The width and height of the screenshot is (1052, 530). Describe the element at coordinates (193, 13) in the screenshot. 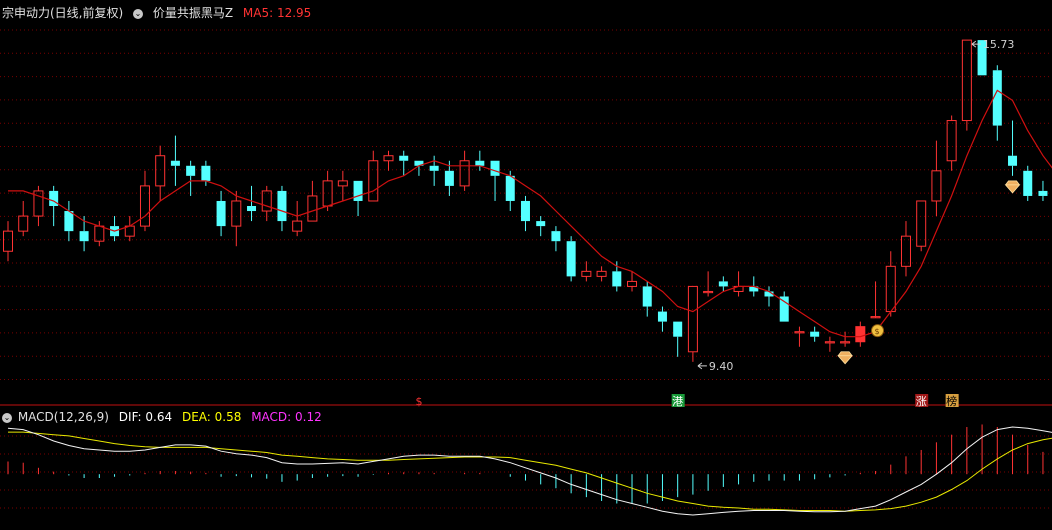

I see `indicator-name: 价量共振黑马Z` at that location.